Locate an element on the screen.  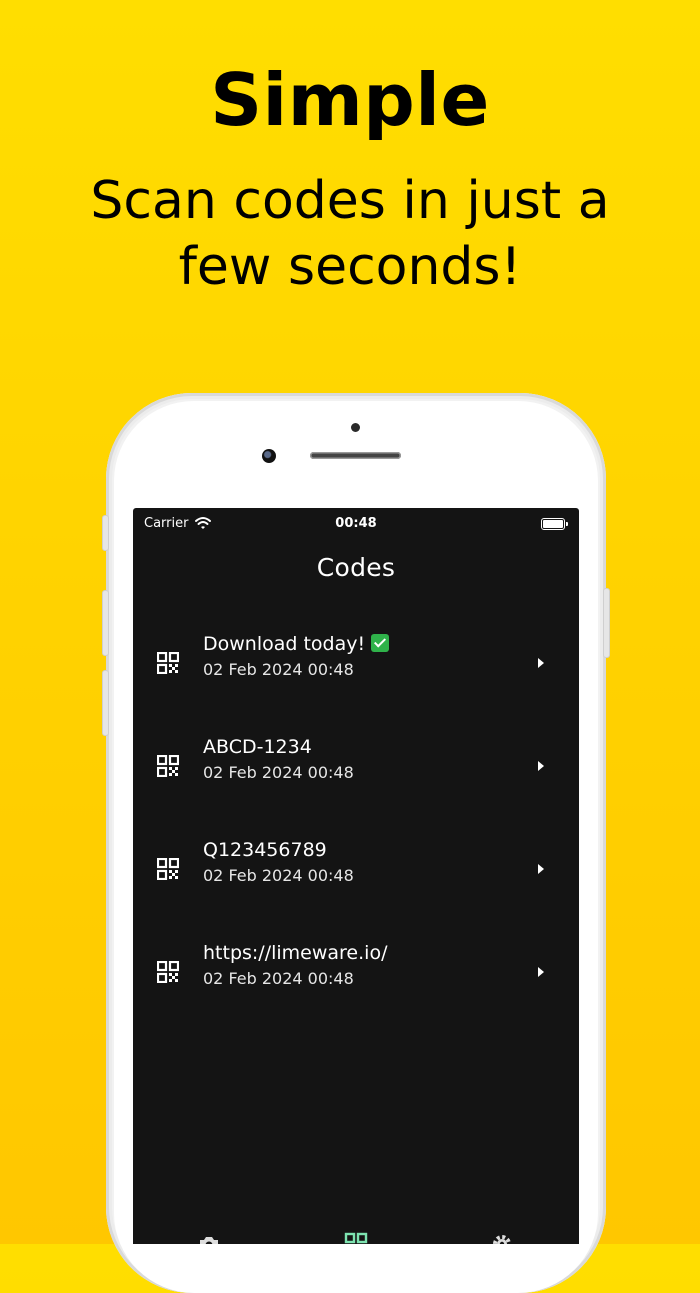
code-title: https://limeware.io/ is located at coordinates (295, 953).